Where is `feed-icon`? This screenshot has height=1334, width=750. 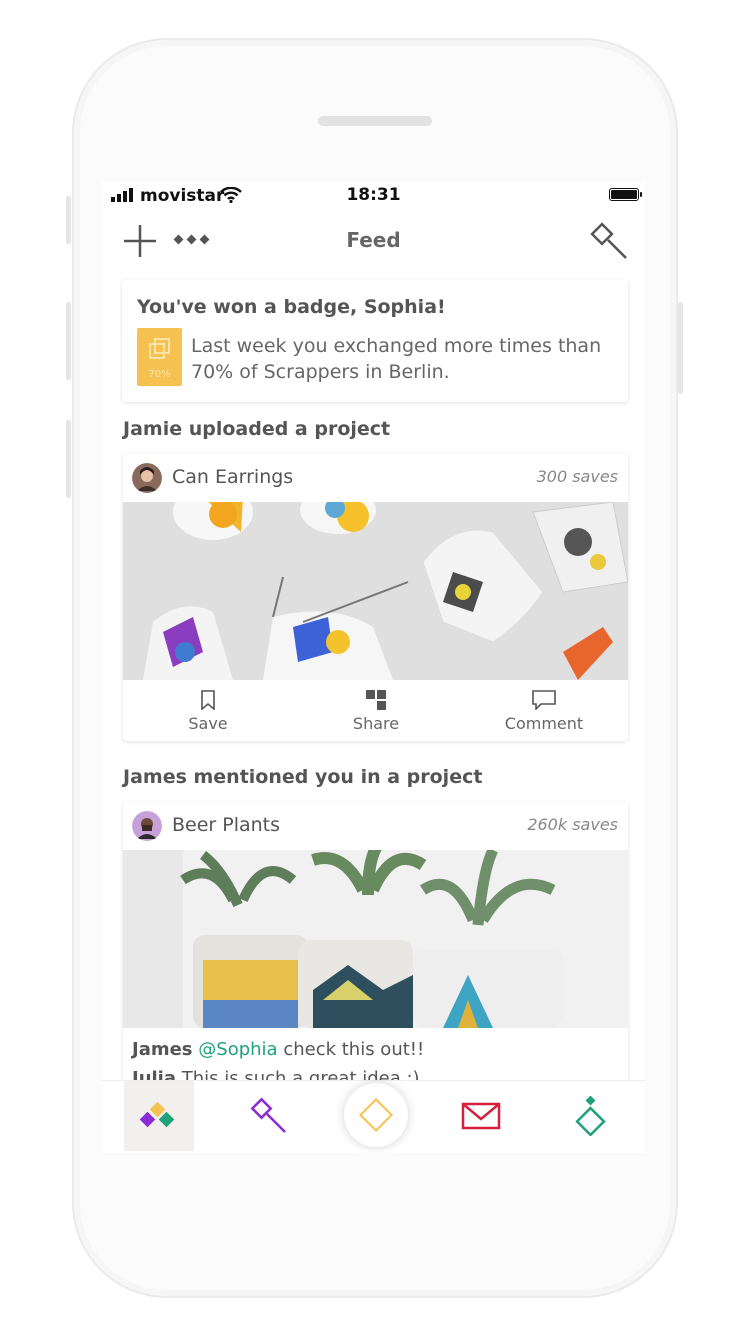 feed-icon is located at coordinates (157, 1114).